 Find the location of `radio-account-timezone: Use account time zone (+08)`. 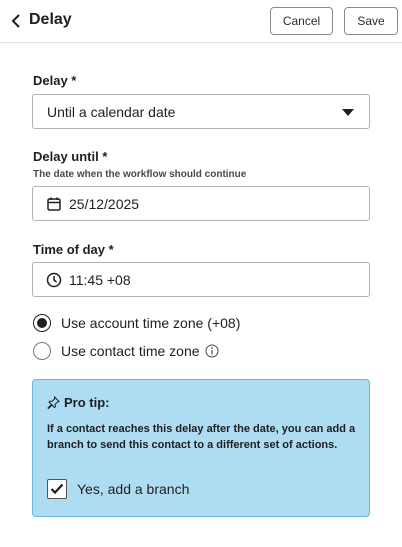

radio-account-timezone: Use account time zone (+08) is located at coordinates (136, 323).